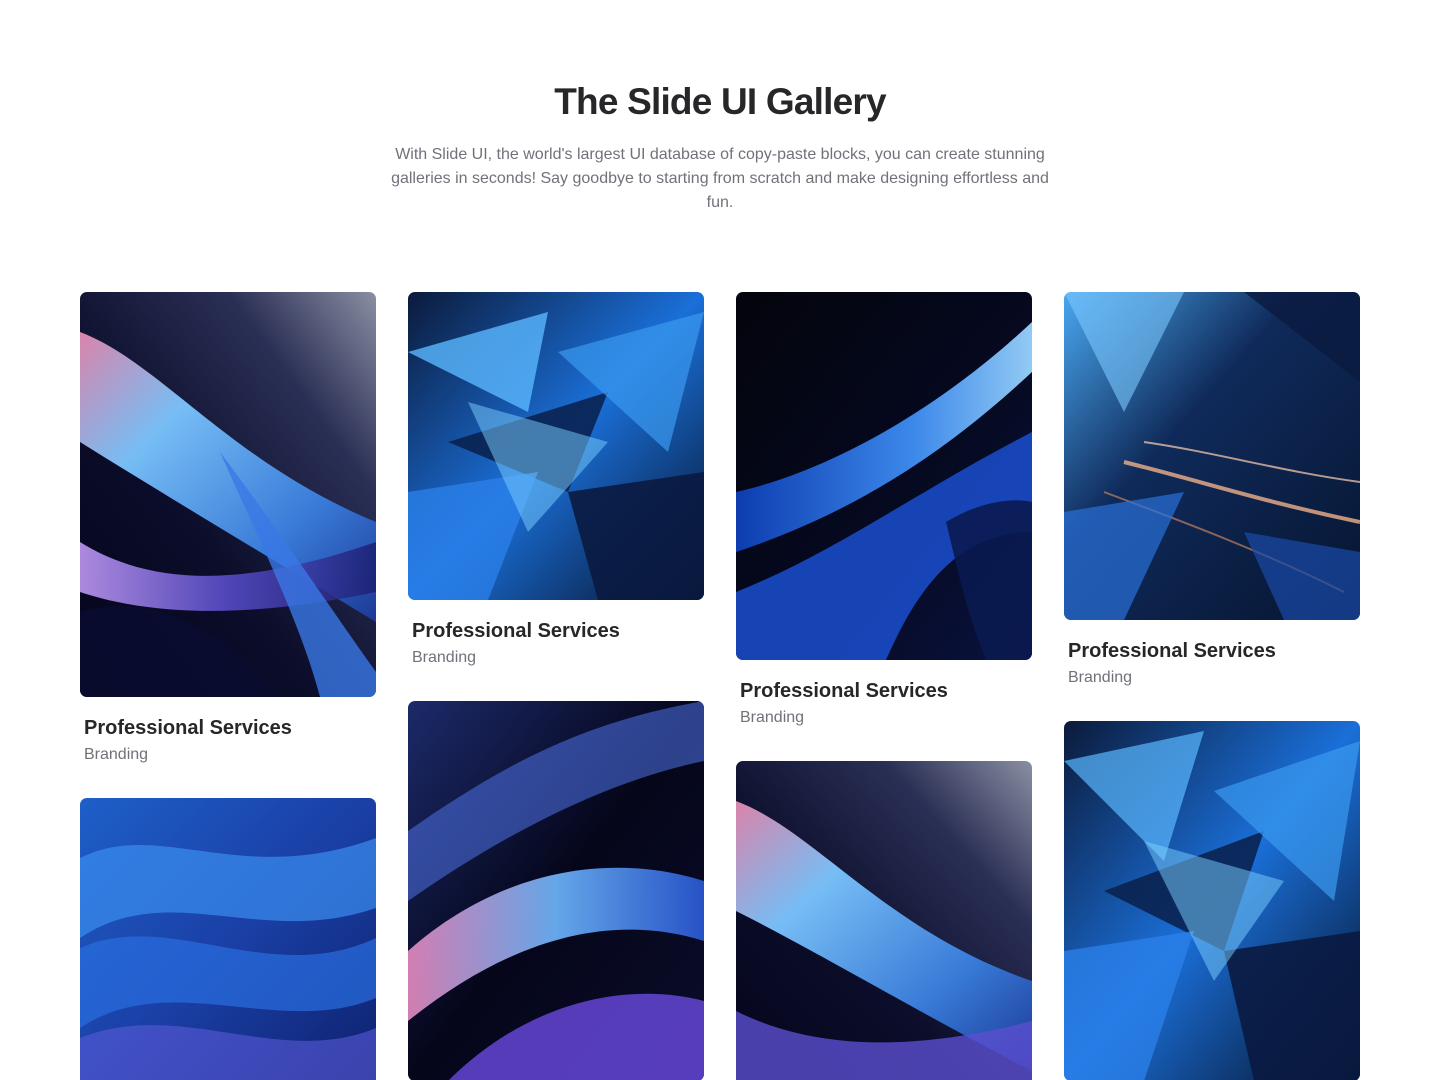 Image resolution: width=1440 pixels, height=1080 pixels. Describe the element at coordinates (1212, 456) in the screenshot. I see `card-image-streaks` at that location.